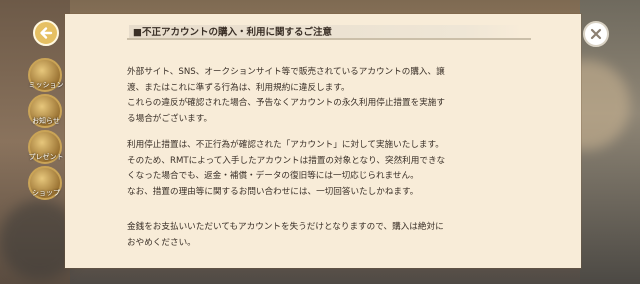  Describe the element at coordinates (161, 242) in the screenshot. I see `paragraph-line: おやめください。` at that location.